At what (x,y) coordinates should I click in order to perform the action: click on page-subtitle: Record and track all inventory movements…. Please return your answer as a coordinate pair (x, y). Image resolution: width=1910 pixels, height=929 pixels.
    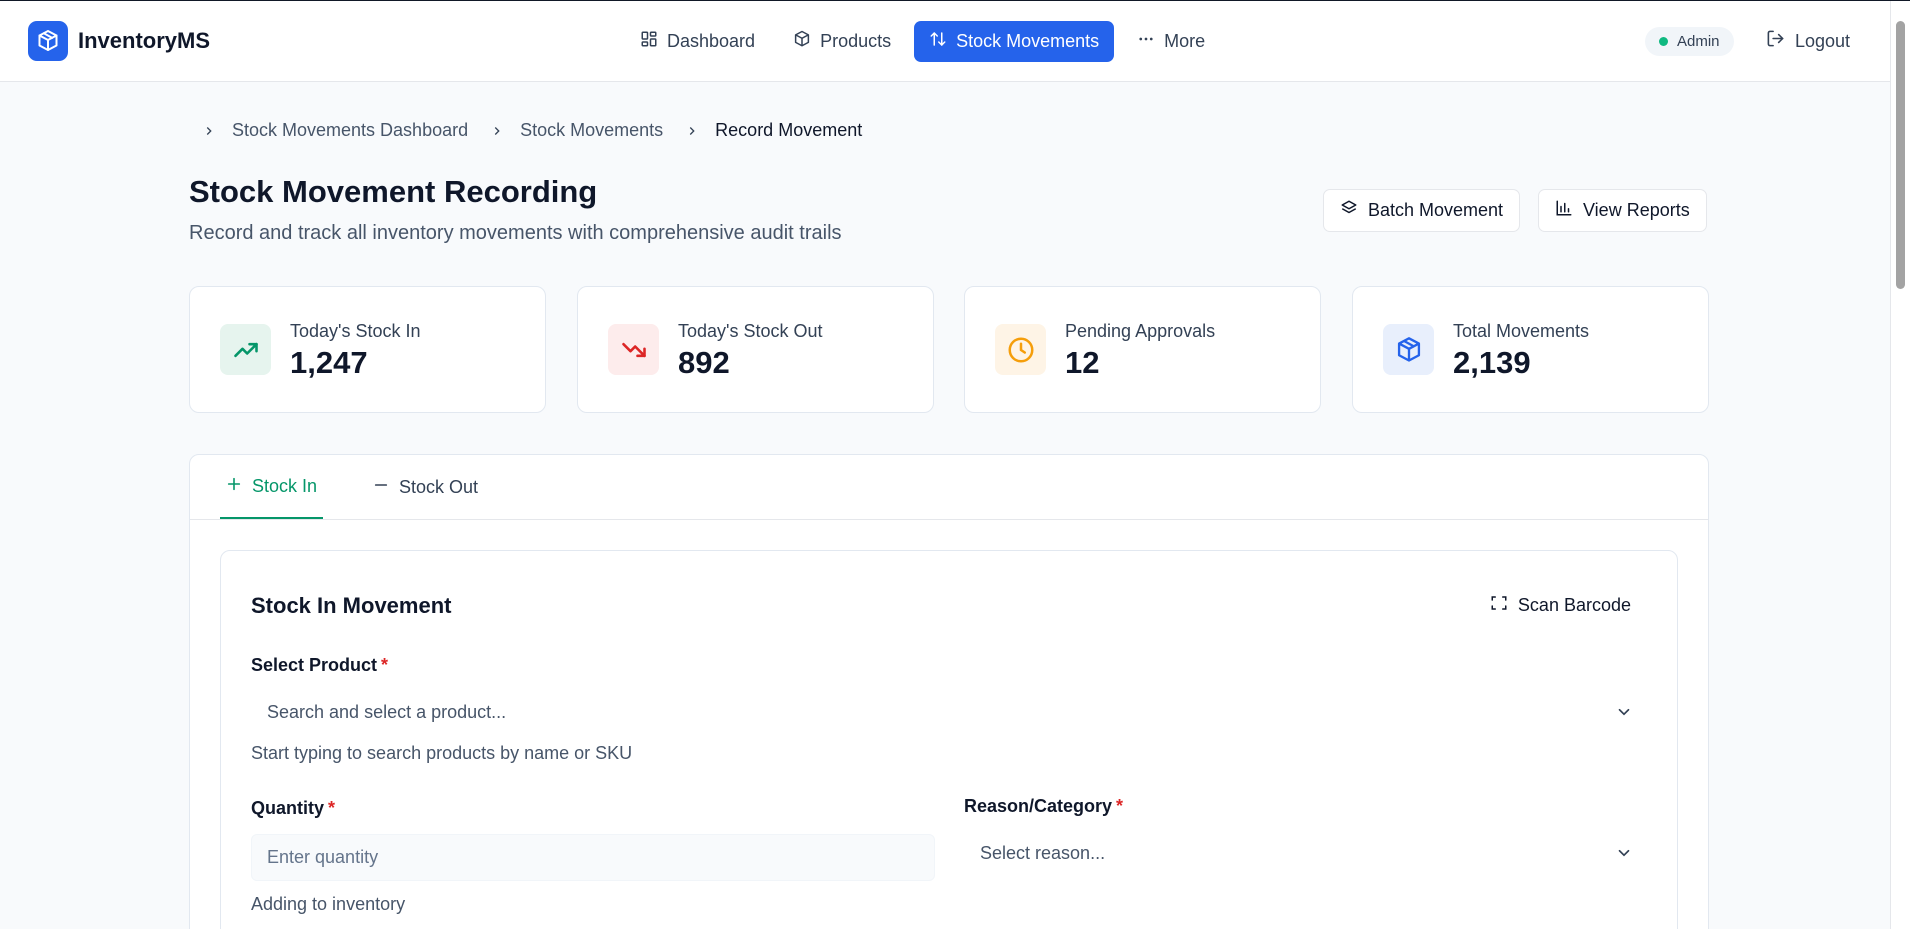
    Looking at the image, I should click on (515, 233).